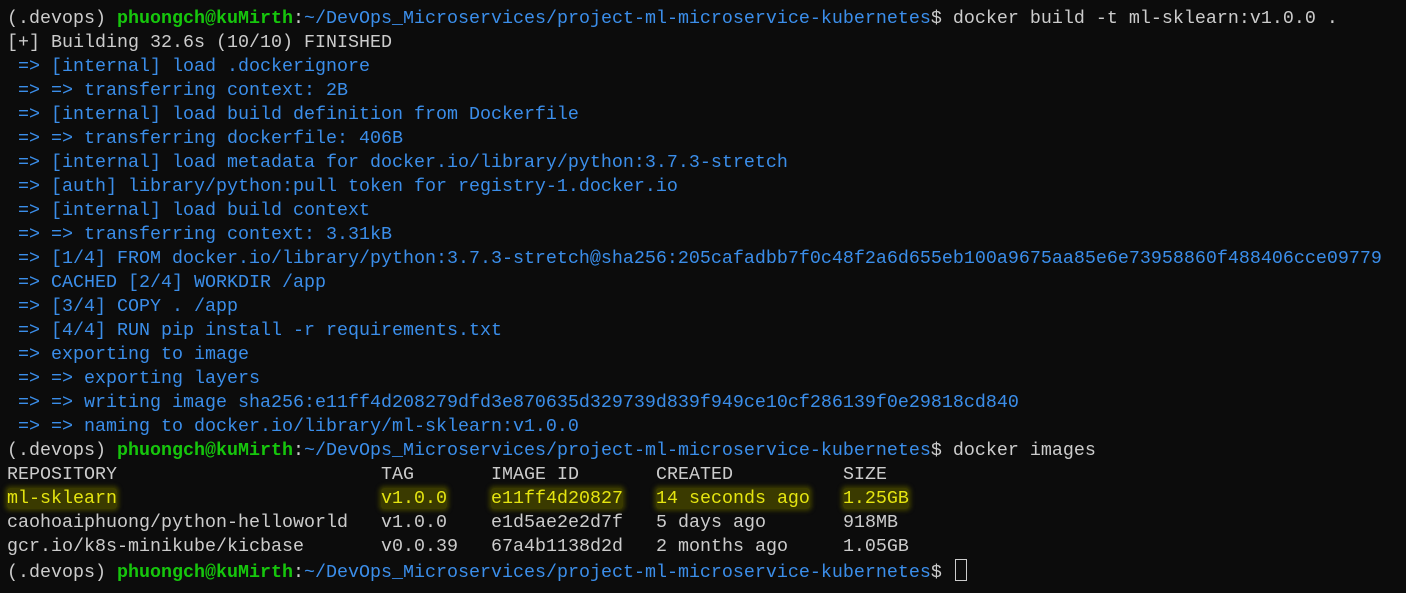  Describe the element at coordinates (710, 522) in the screenshot. I see `table-cell: 5 days ago` at that location.